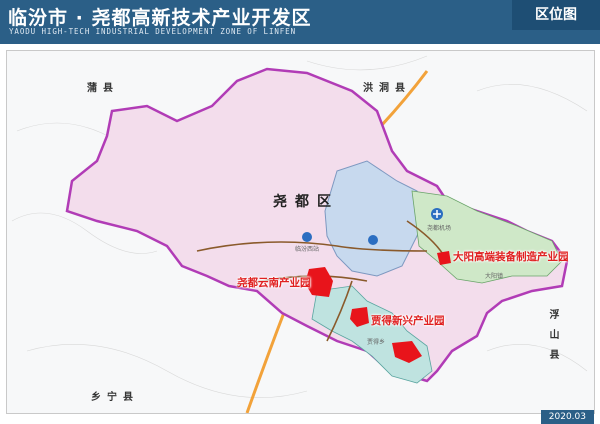 The height and width of the screenshot is (424, 600). Describe the element at coordinates (511, 257) in the screenshot. I see `park-label-dayang: 大阳高端装备制造产业园` at that location.